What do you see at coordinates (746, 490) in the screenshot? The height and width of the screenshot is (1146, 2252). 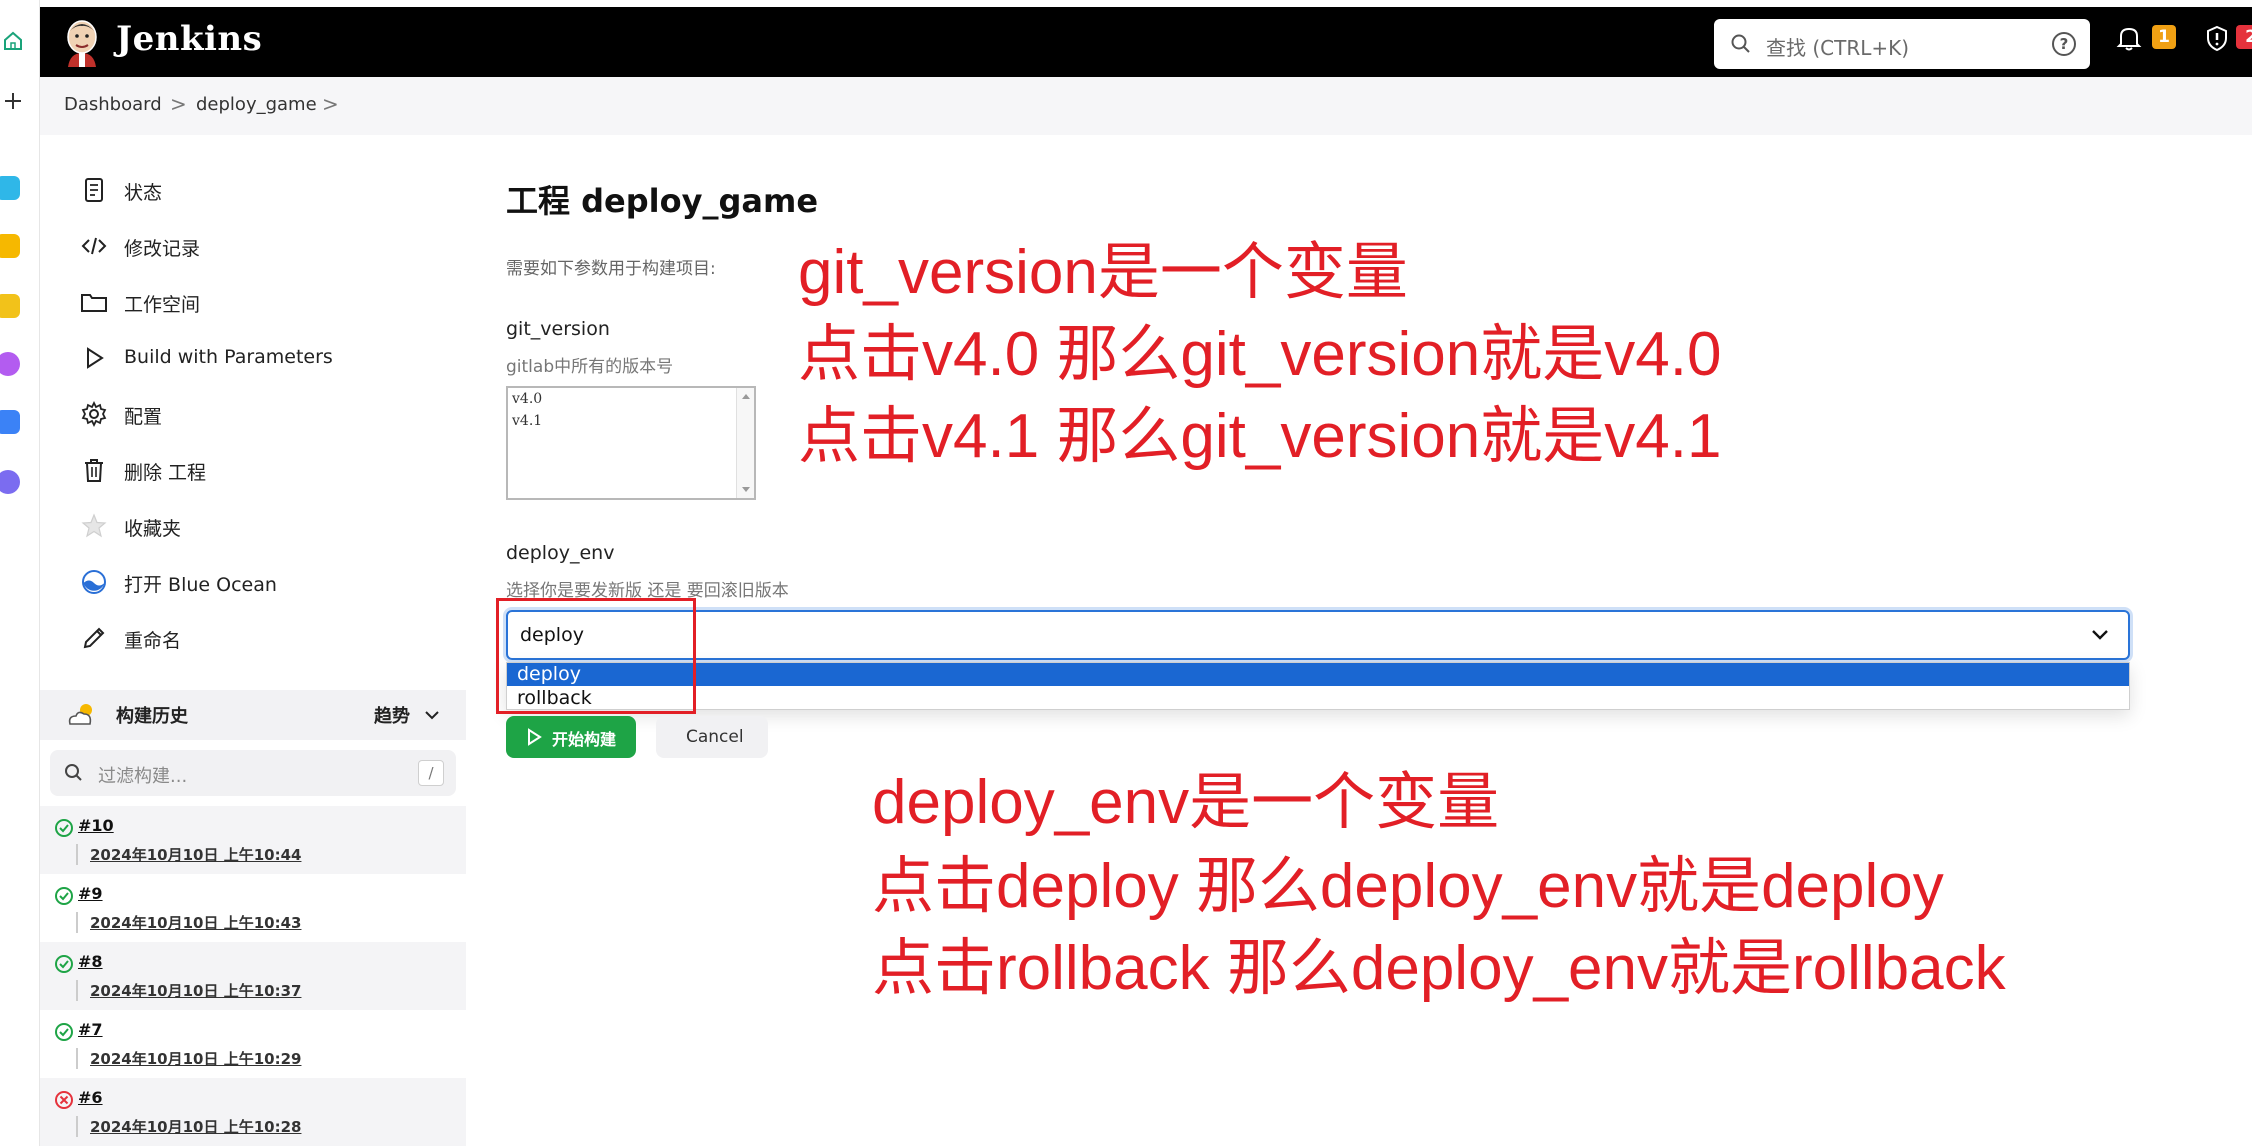 I see `scroll-down-icon` at bounding box center [746, 490].